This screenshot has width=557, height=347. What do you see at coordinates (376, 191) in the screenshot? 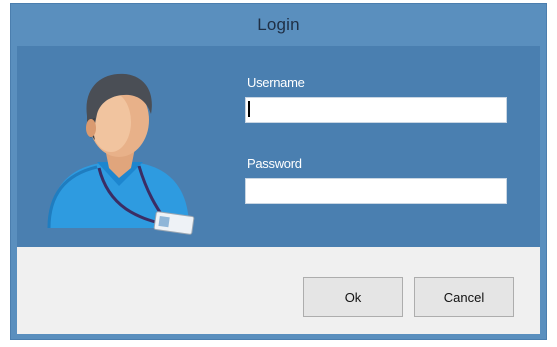
I see `password-input` at bounding box center [376, 191].